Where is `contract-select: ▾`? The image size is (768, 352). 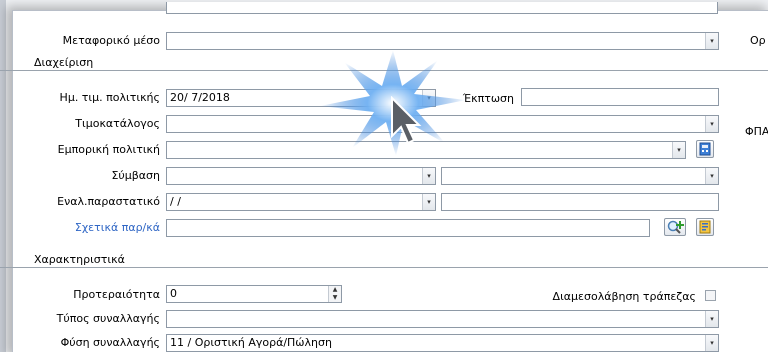
contract-select: ▾ is located at coordinates (301, 176).